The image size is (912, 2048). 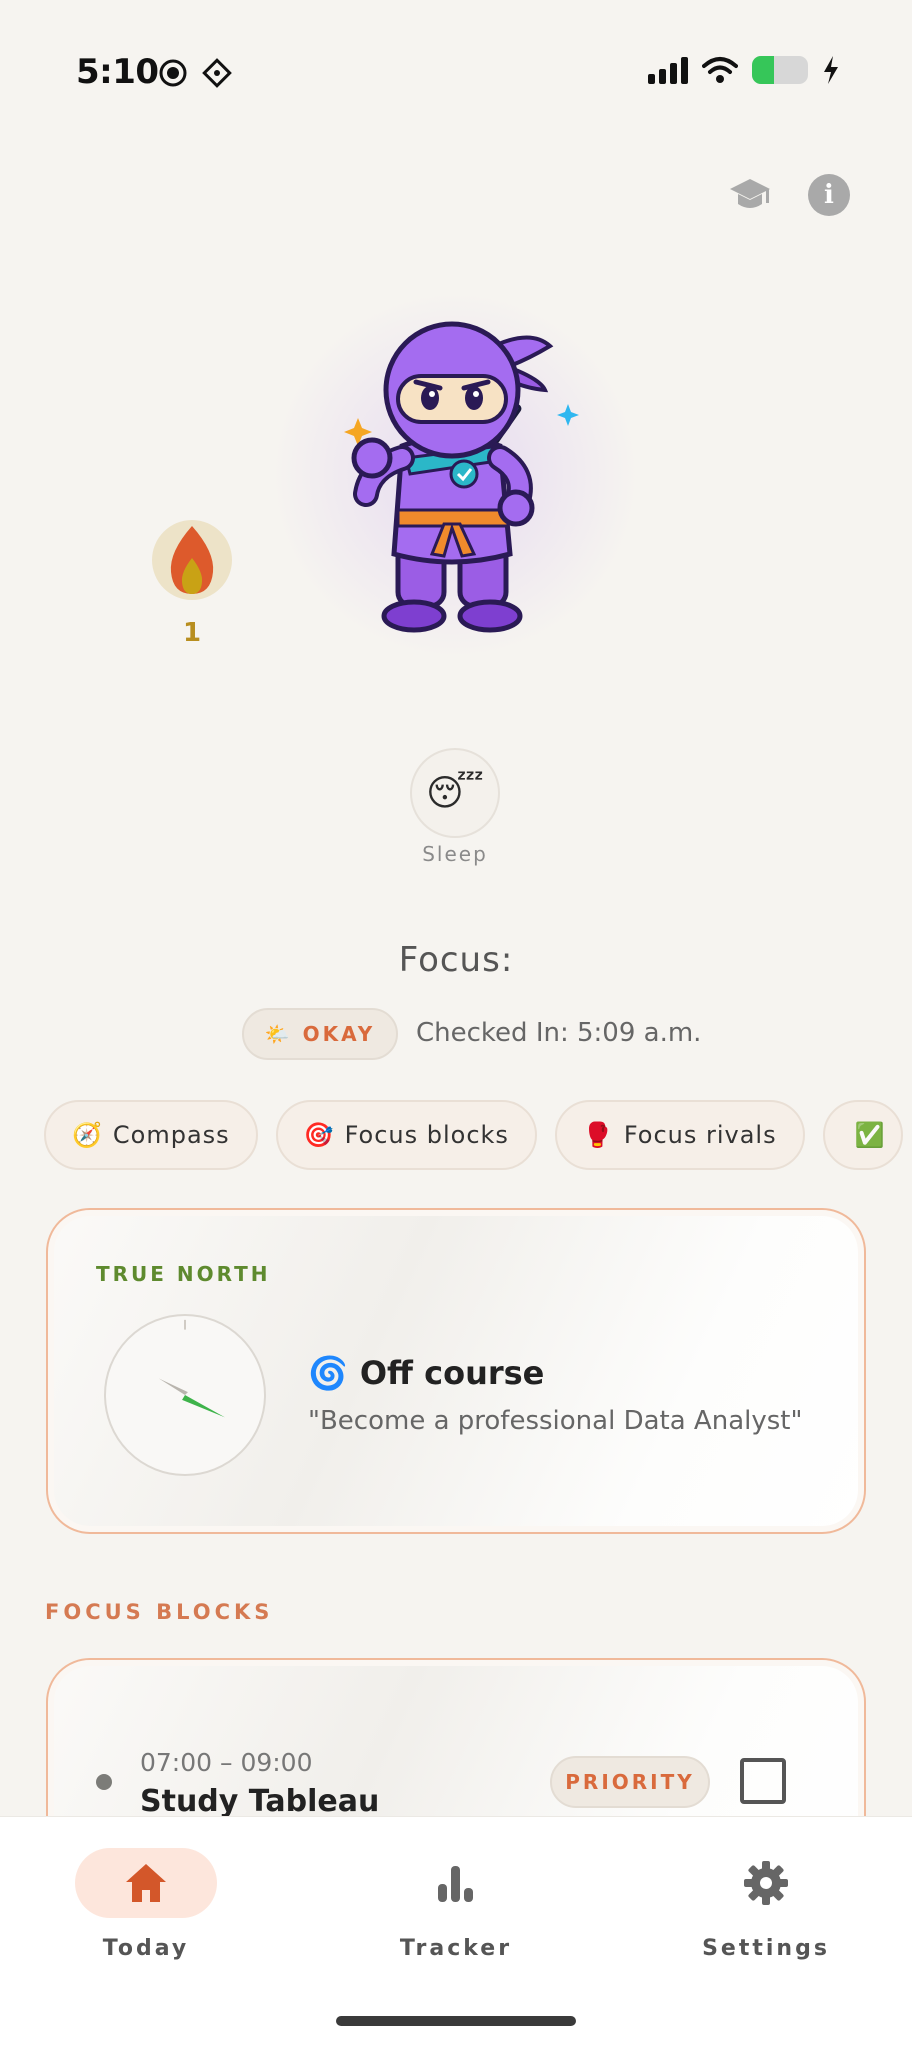 I want to click on sun-cloud-icon: 🌤️, so click(x=278, y=1034).